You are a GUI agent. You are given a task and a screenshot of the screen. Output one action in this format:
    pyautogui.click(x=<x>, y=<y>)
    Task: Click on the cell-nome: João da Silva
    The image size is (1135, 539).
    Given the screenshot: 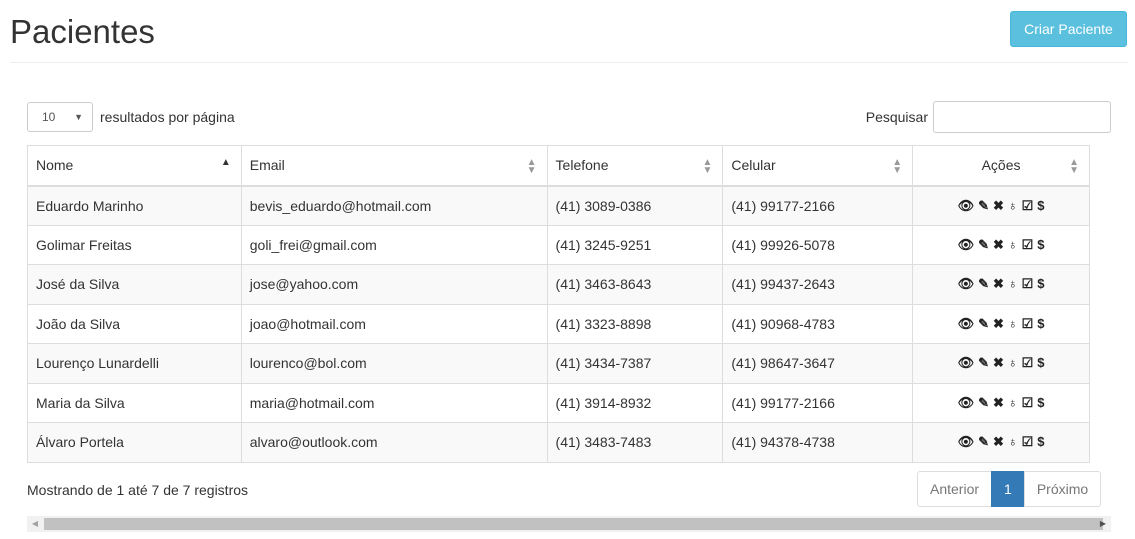 What is the action you would take?
    pyautogui.click(x=134, y=323)
    